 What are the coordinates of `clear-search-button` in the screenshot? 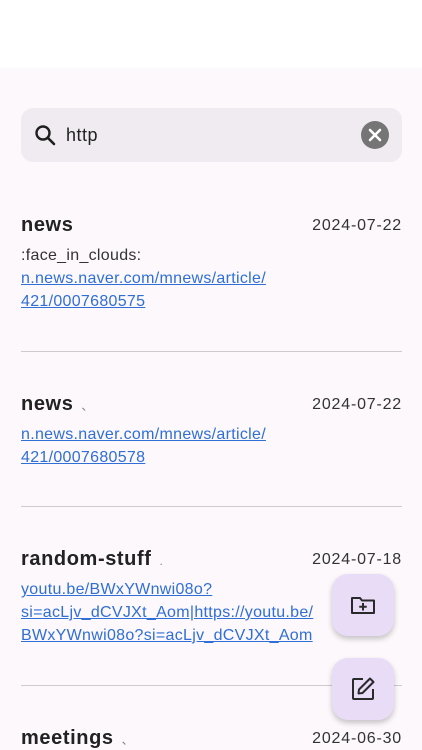 It's located at (375, 135).